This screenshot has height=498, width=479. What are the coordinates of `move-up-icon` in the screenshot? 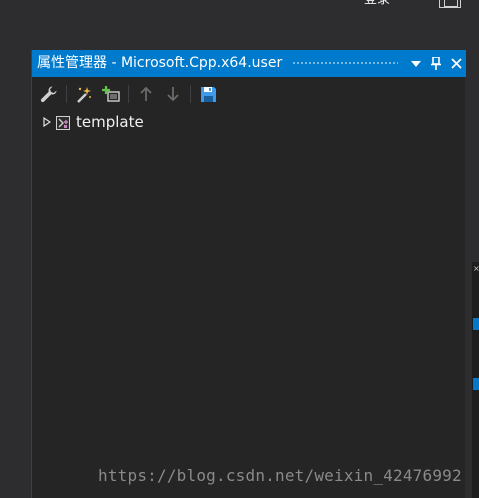 It's located at (146, 94).